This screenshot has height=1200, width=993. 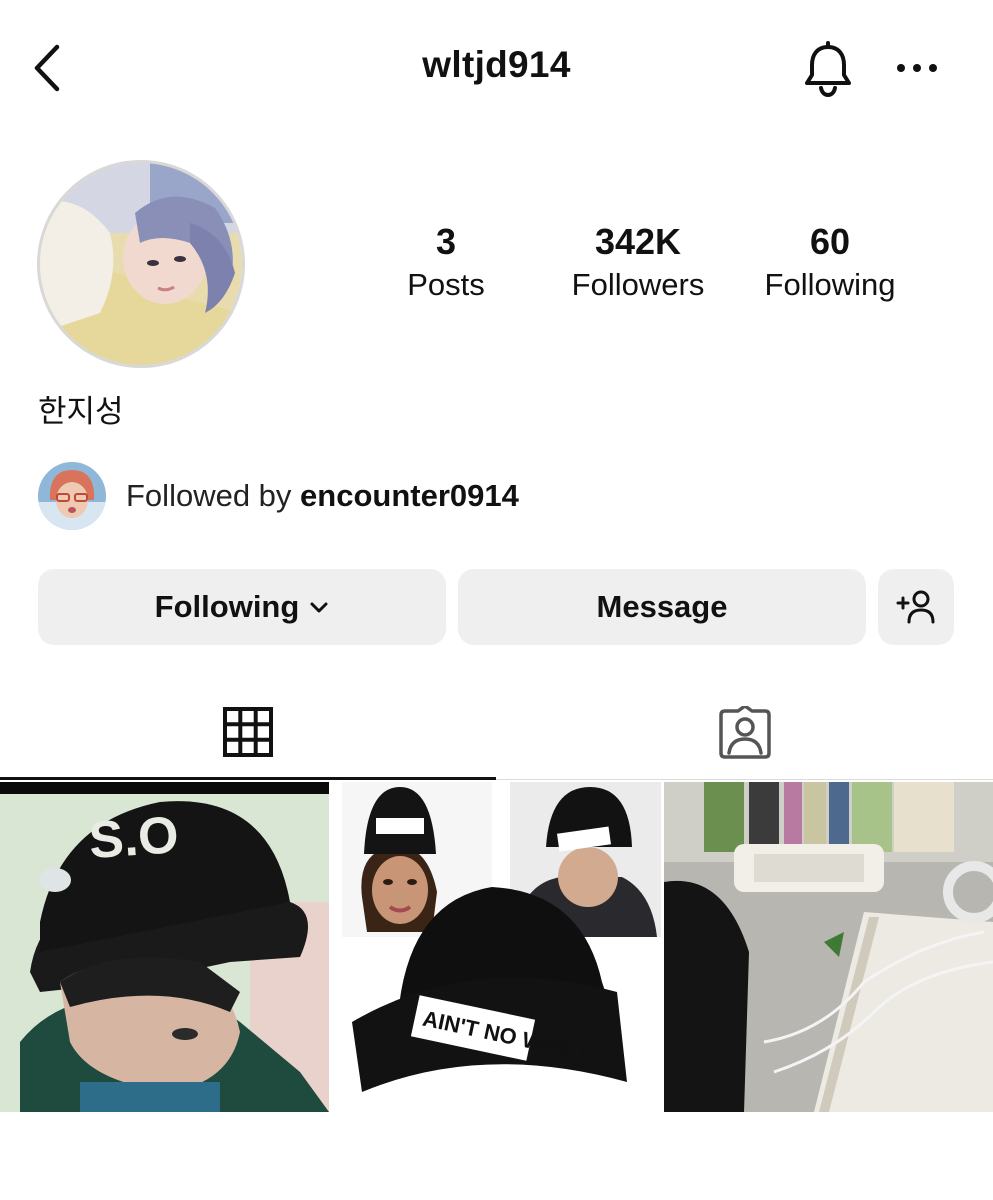 I want to click on posts-count-label: Posts, so click(x=446, y=284).